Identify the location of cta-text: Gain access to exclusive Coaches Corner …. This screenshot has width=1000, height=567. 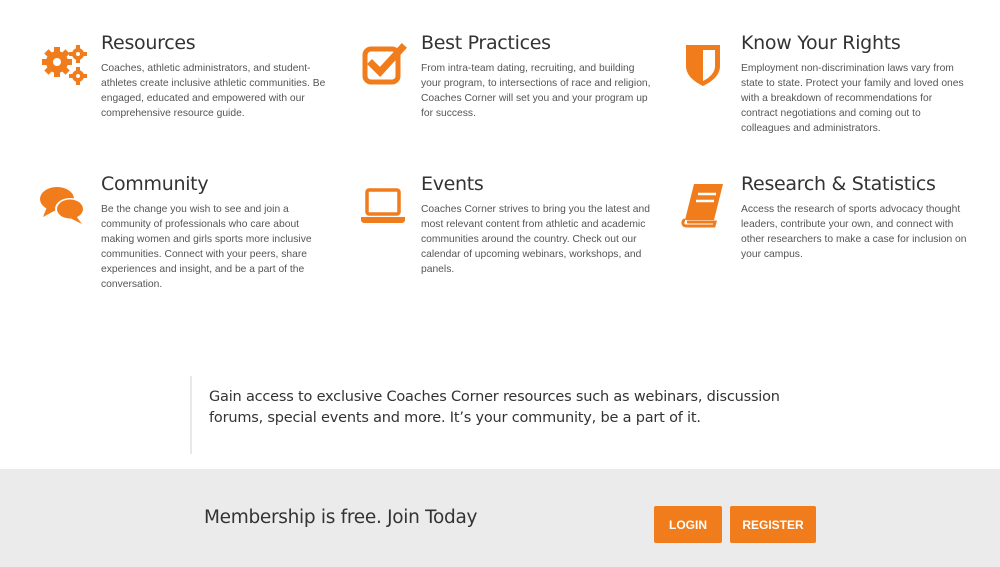
(494, 407).